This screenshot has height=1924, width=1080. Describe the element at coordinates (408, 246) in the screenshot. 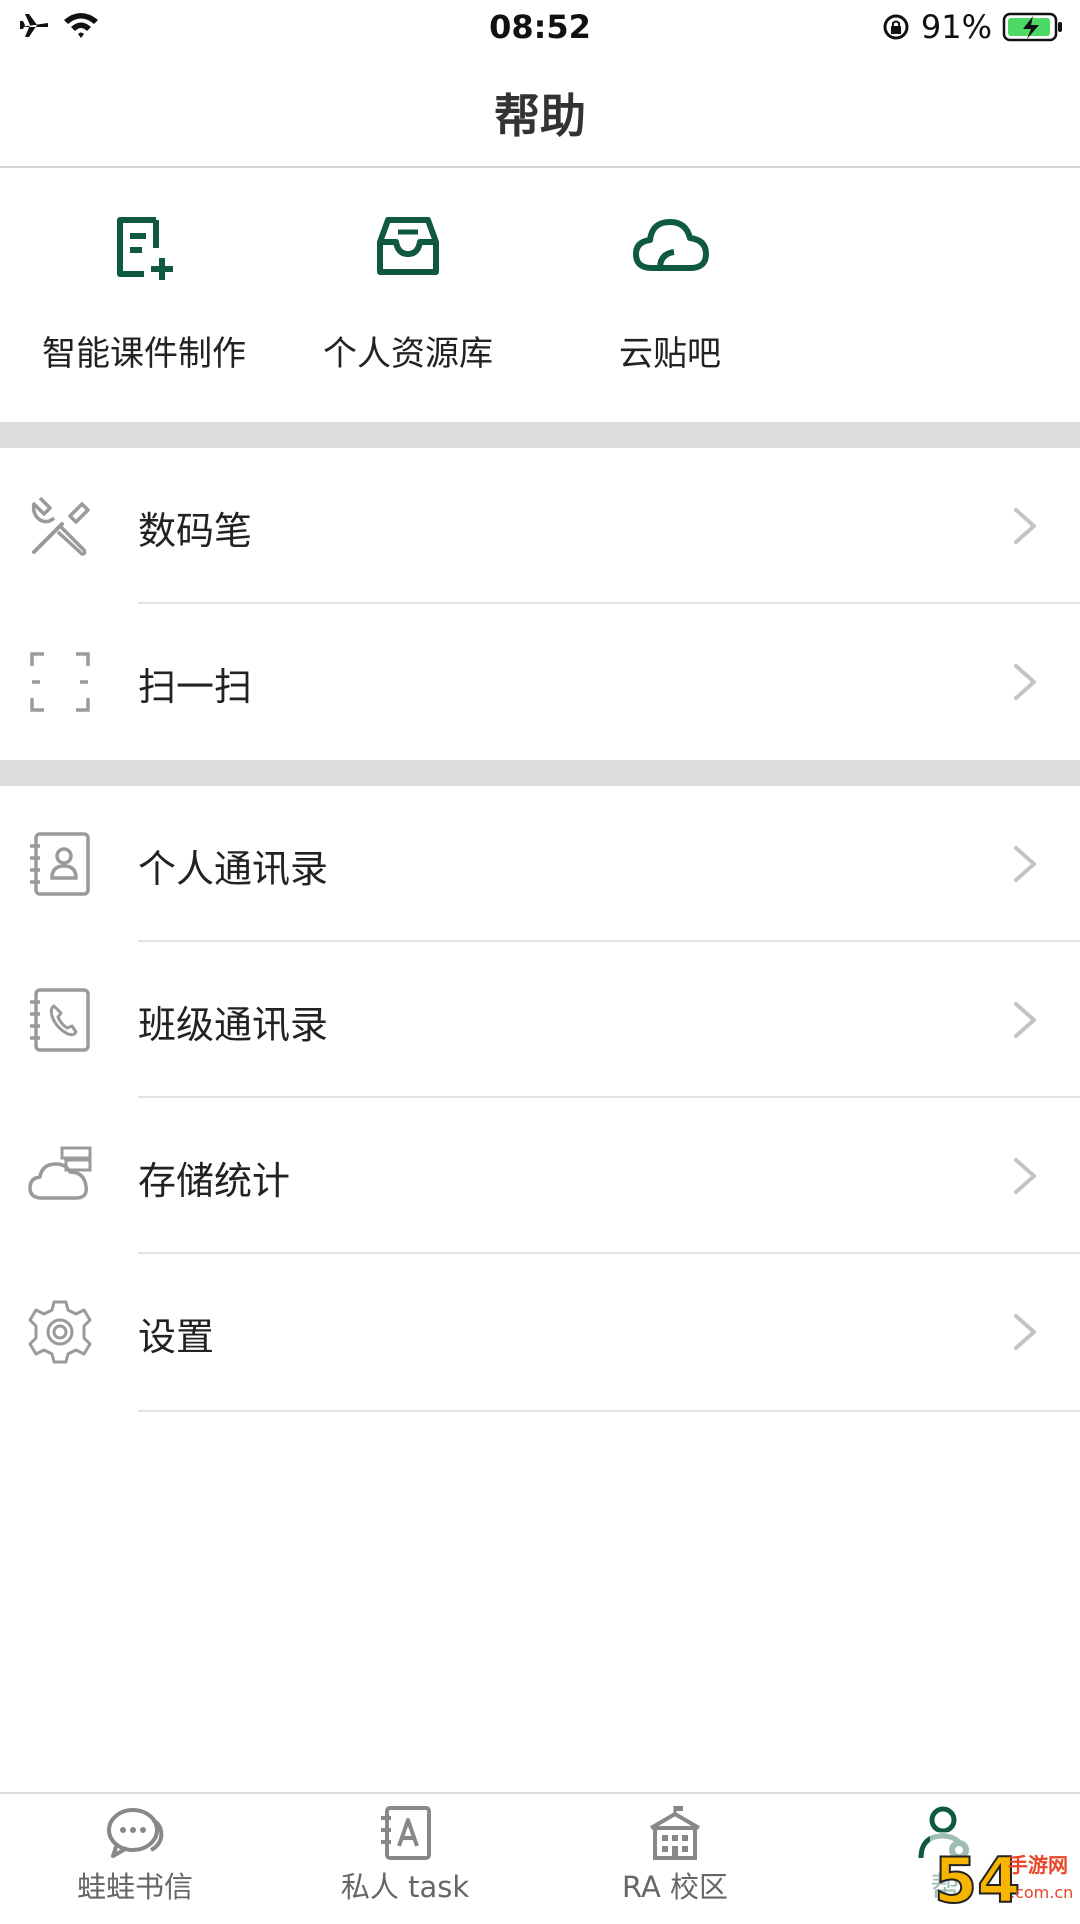

I see `inbox-icon` at that location.